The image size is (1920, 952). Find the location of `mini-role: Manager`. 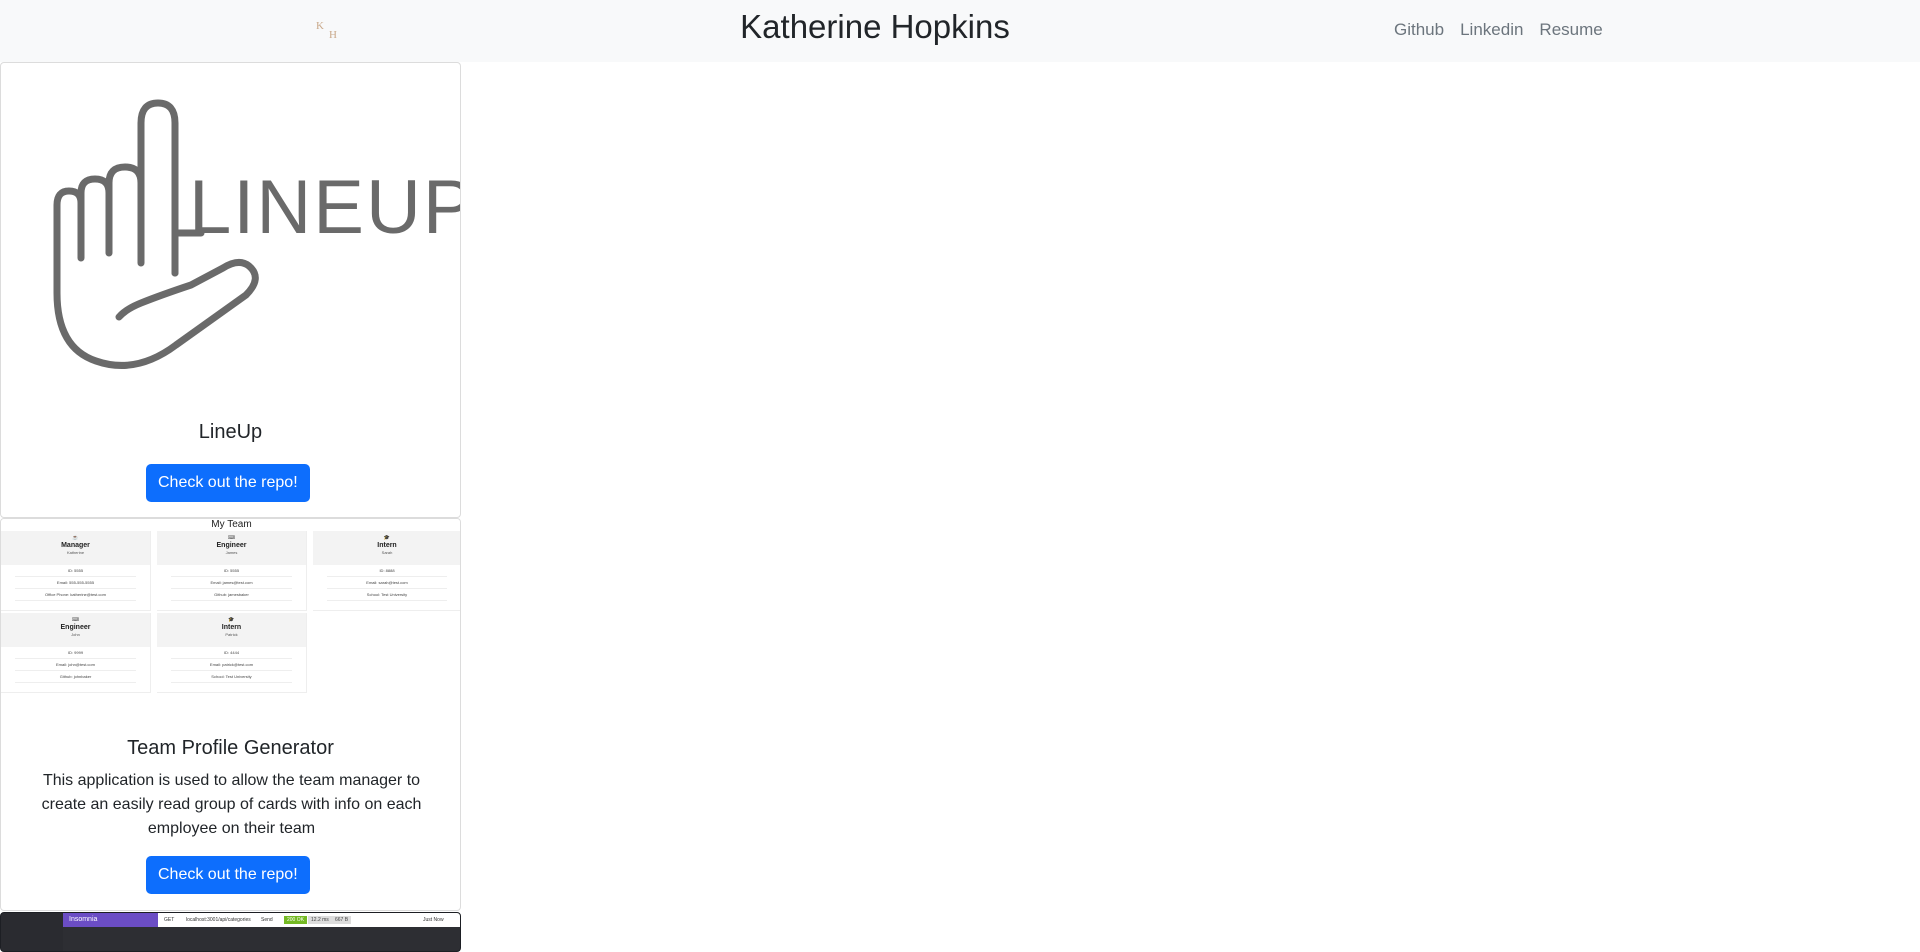

mini-role: Manager is located at coordinates (75, 545).